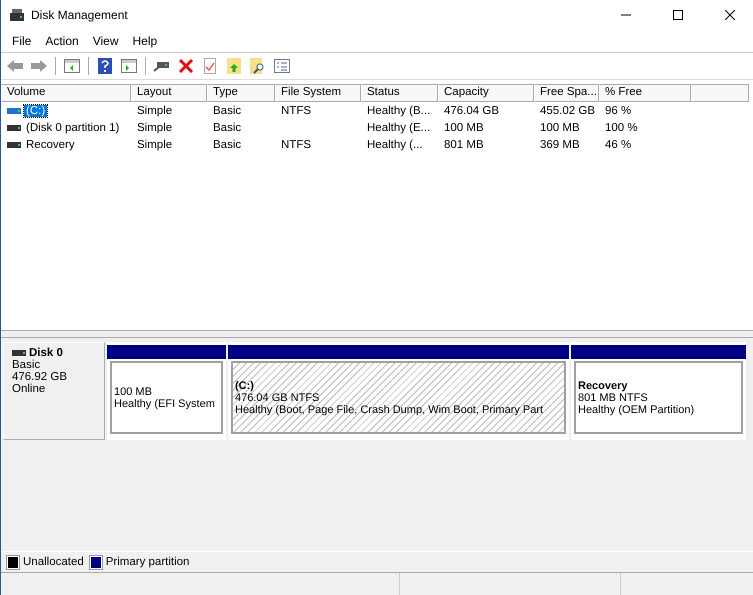  I want to click on column-header: Status, so click(399, 93).